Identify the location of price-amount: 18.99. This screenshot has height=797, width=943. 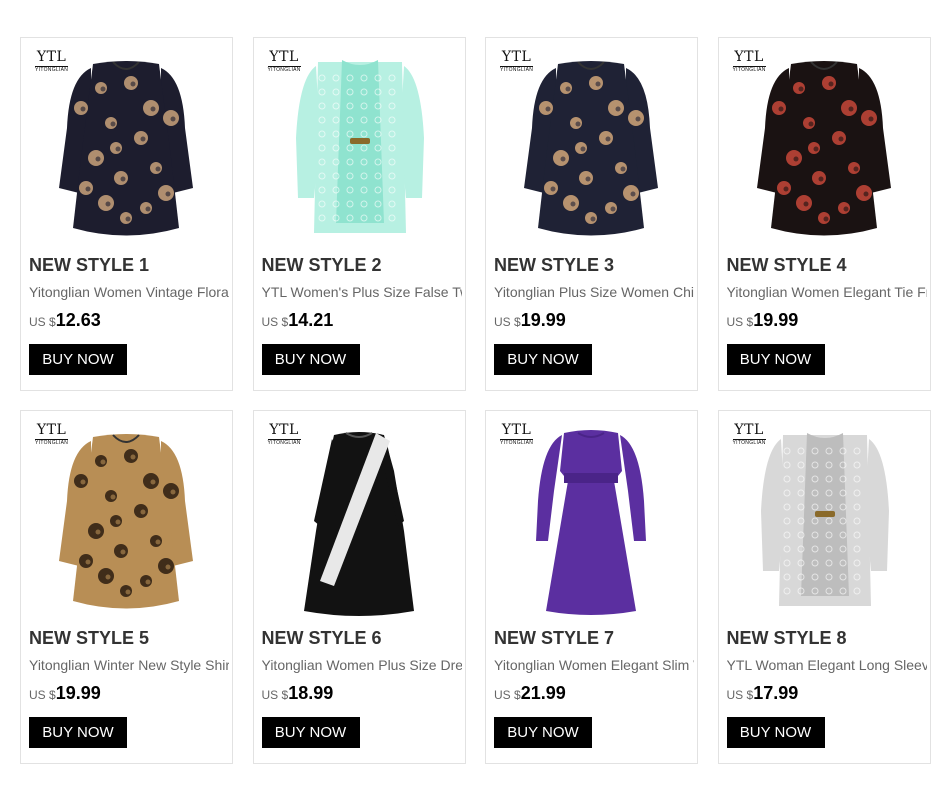
(311, 693).